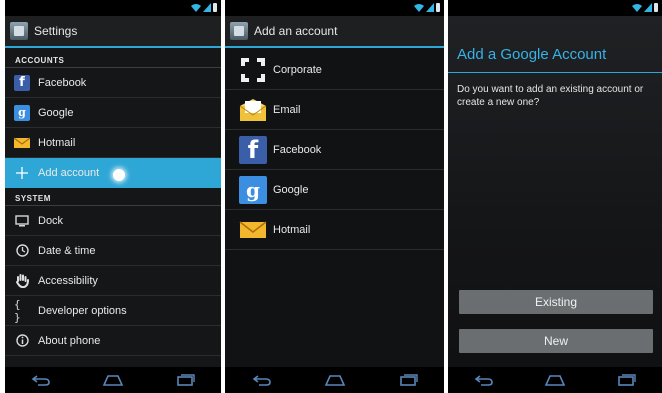 This screenshot has height=393, width=662. Describe the element at coordinates (22, 341) in the screenshot. I see `info-icon` at that location.